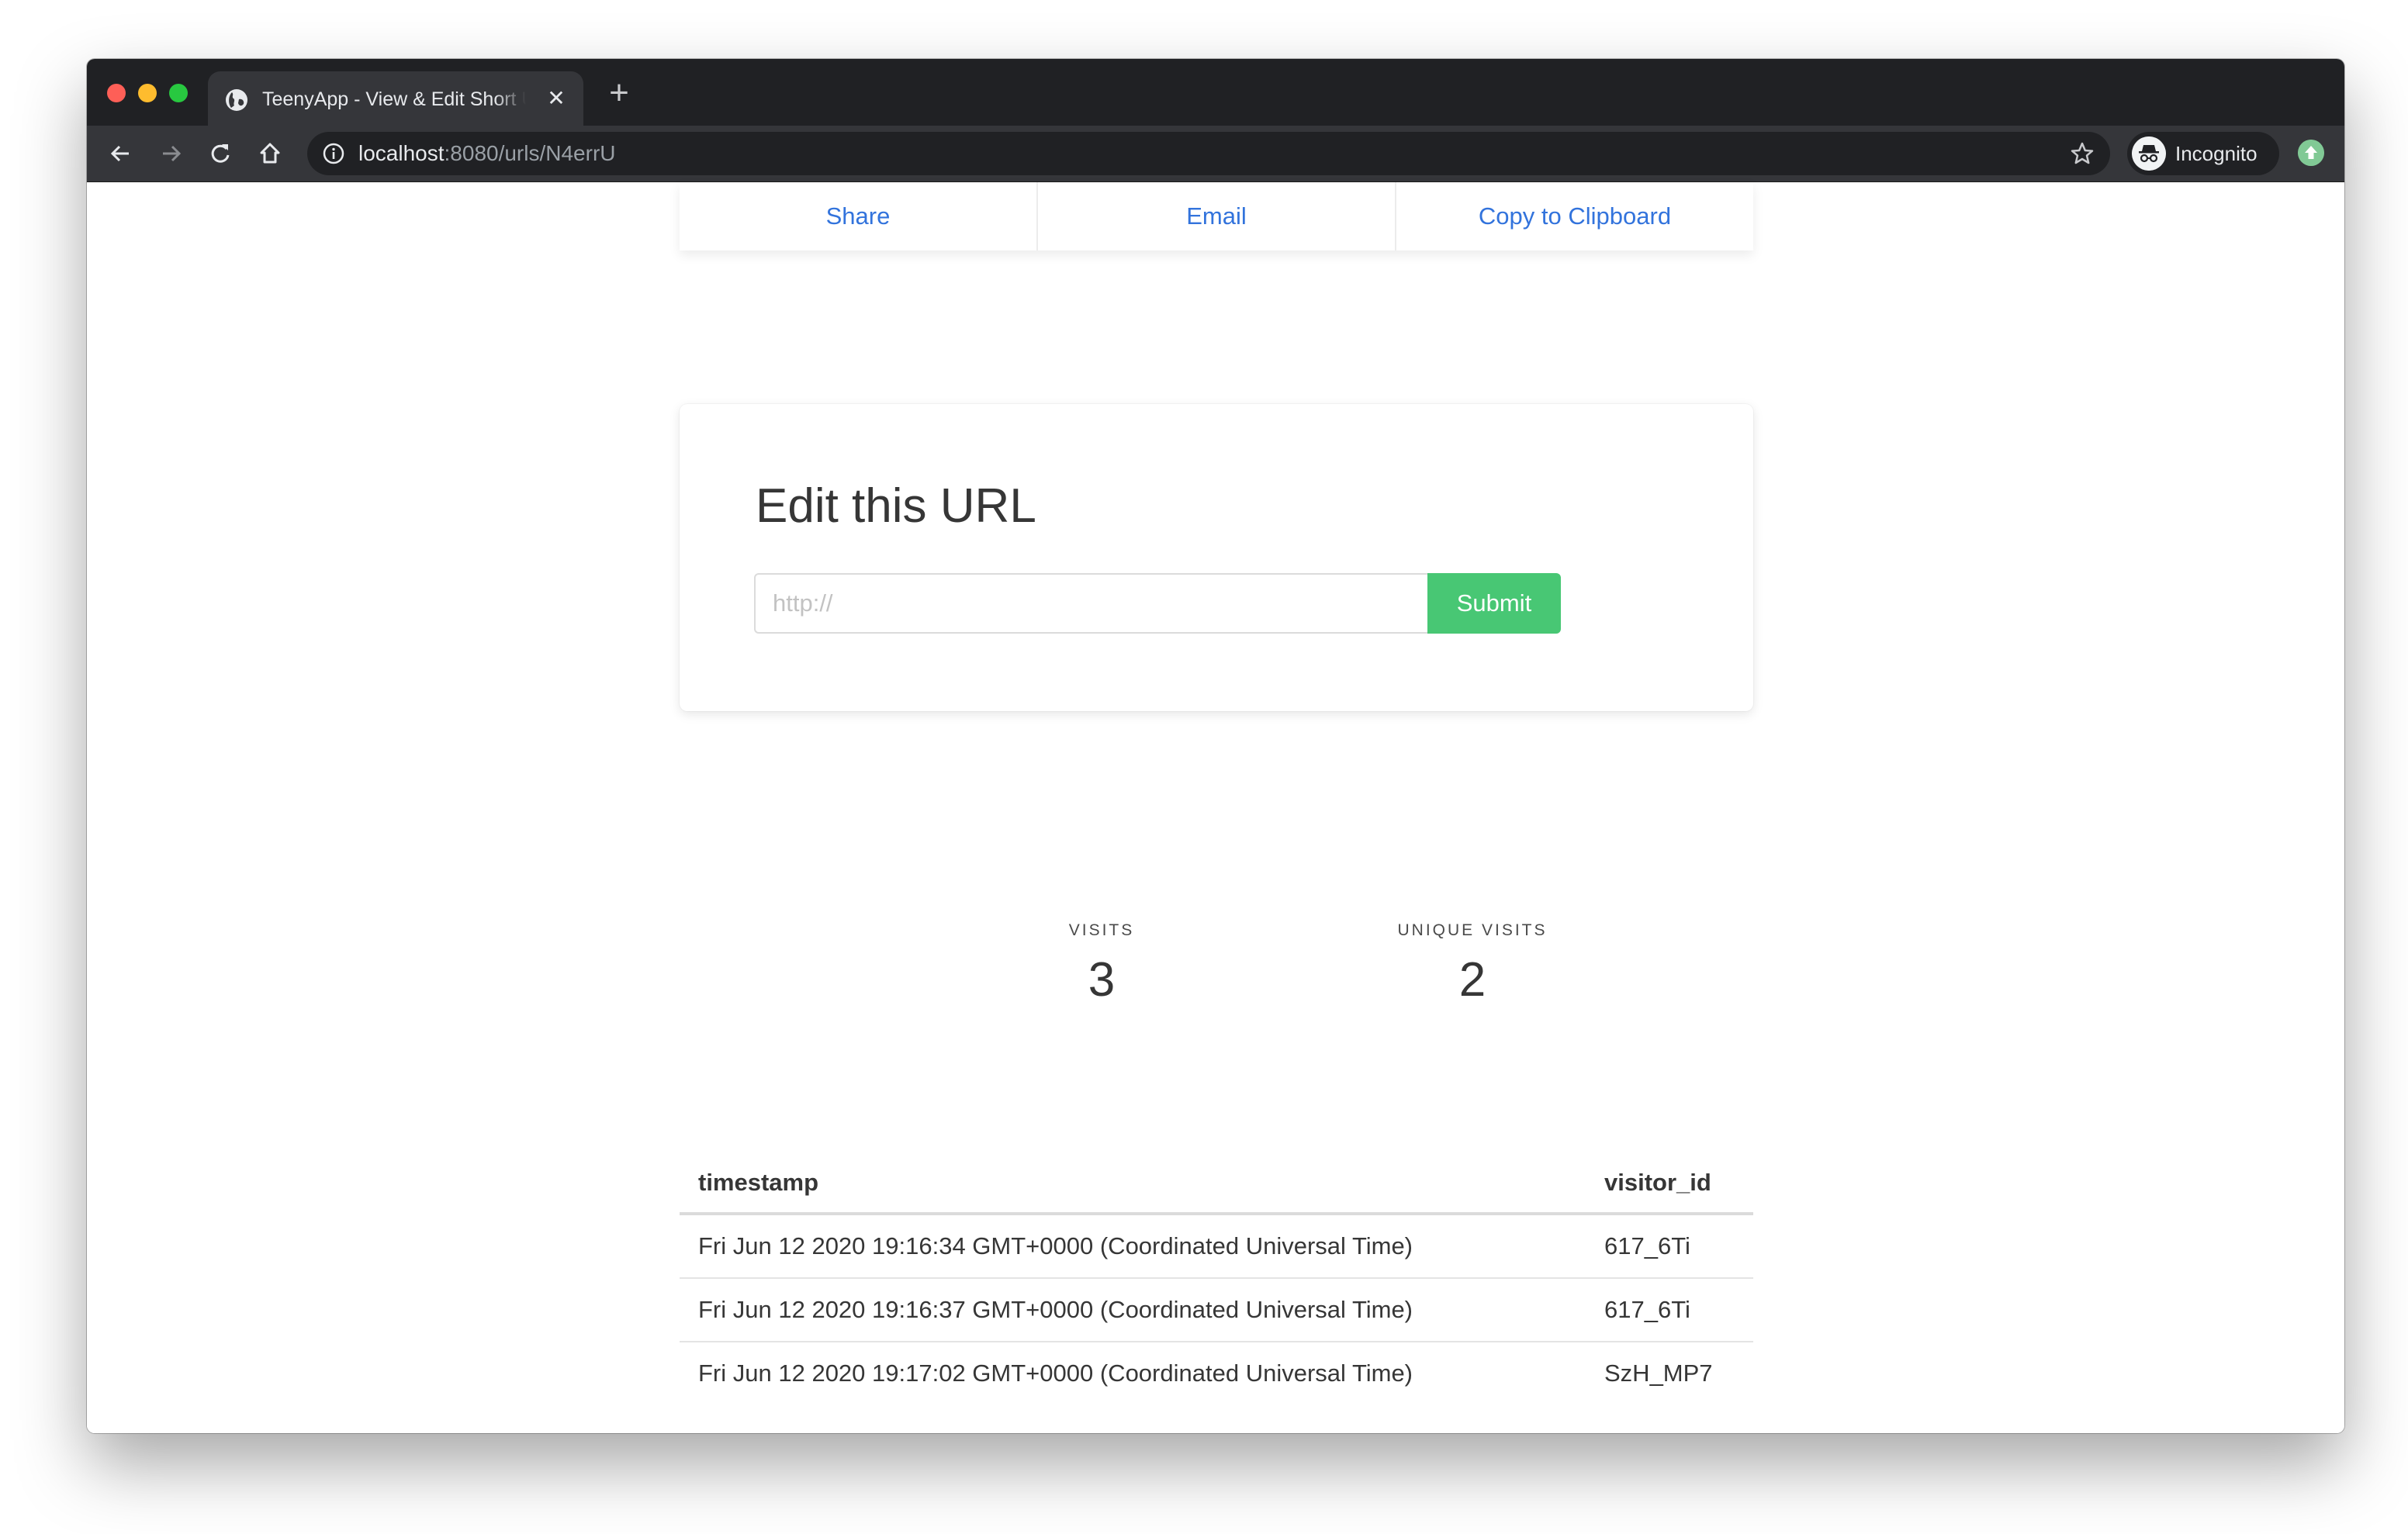 This screenshot has height=1534, width=2408. I want to click on browser-tab: TeenyApp - View & Edit Short URL ✕, so click(395, 98).